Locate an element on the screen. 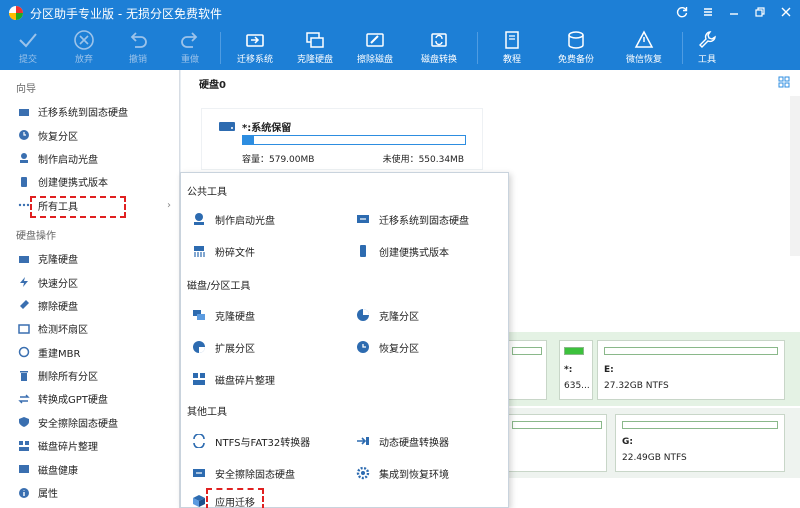 The image size is (800, 508). discard-button: 放弃 is located at coordinates (84, 48).